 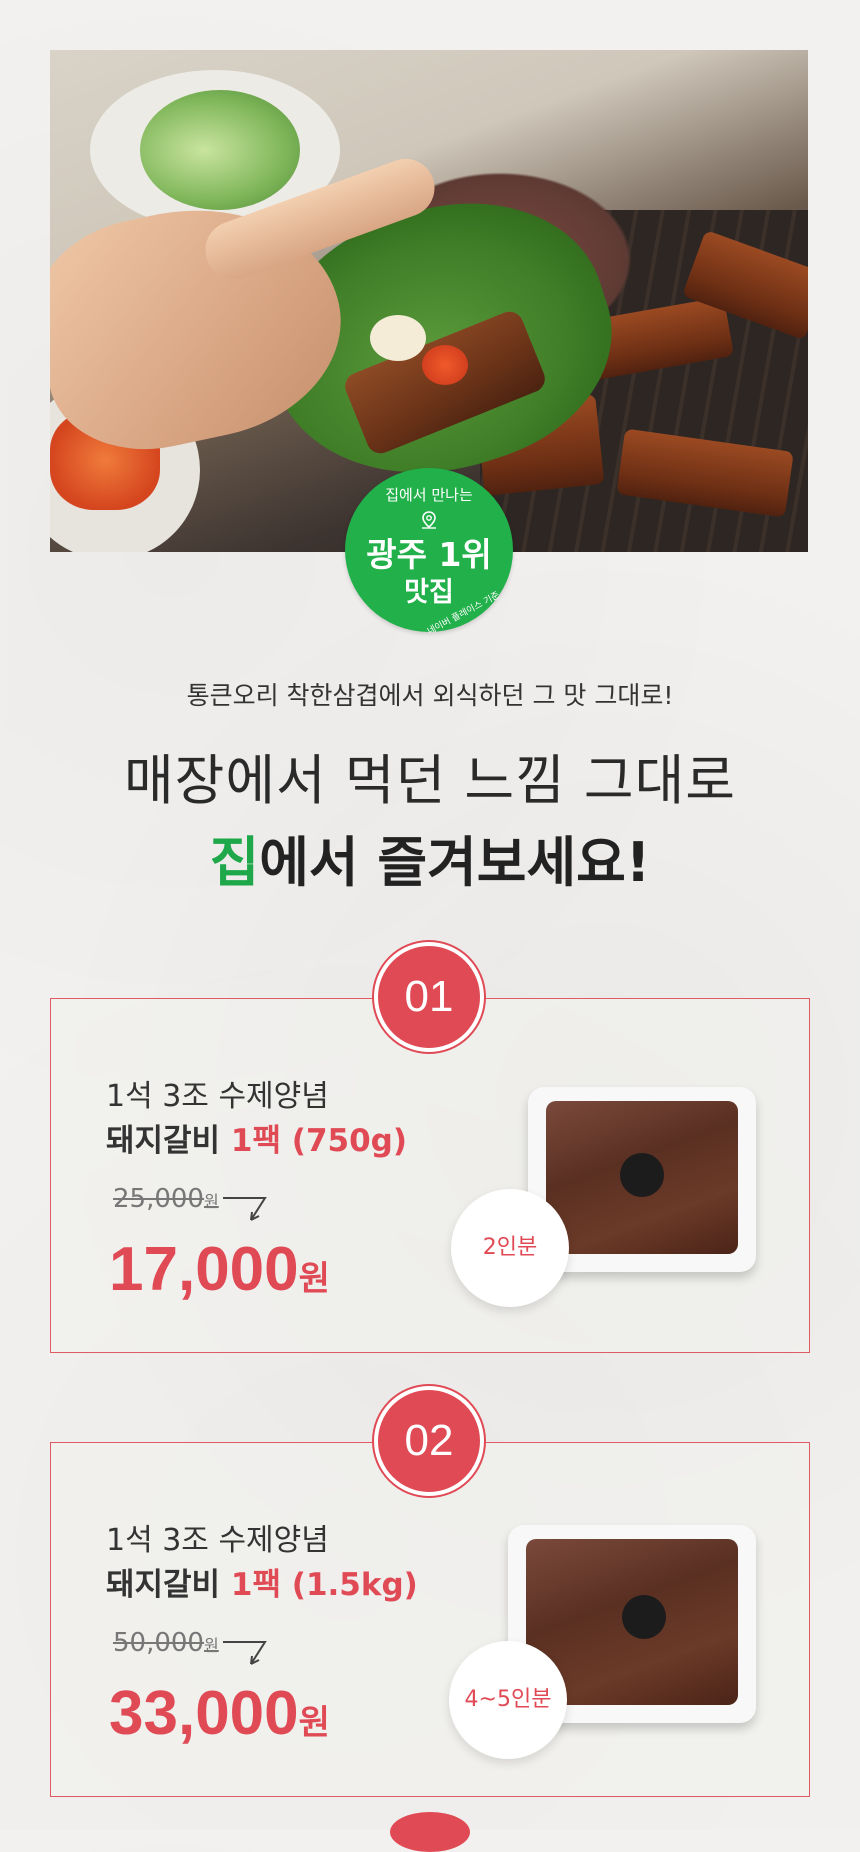 I want to click on next-product-badge, so click(x=430, y=1832).